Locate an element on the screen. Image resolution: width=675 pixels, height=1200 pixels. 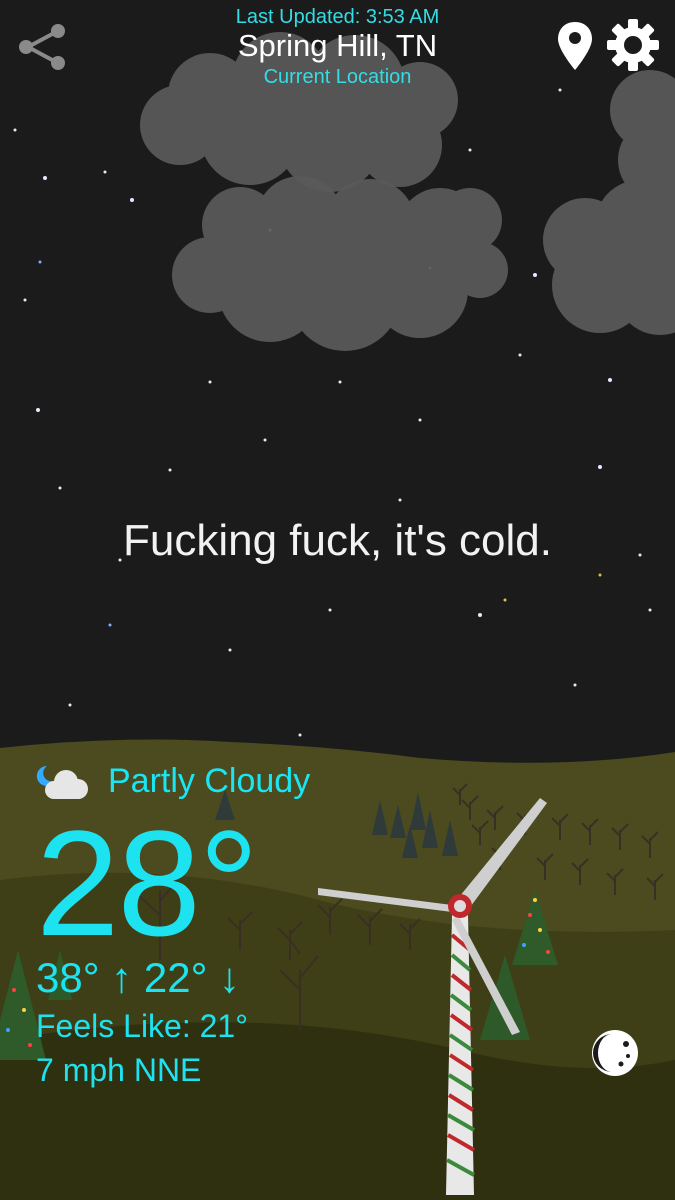
wind-label: 7 mph NNE is located at coordinates (119, 1070).